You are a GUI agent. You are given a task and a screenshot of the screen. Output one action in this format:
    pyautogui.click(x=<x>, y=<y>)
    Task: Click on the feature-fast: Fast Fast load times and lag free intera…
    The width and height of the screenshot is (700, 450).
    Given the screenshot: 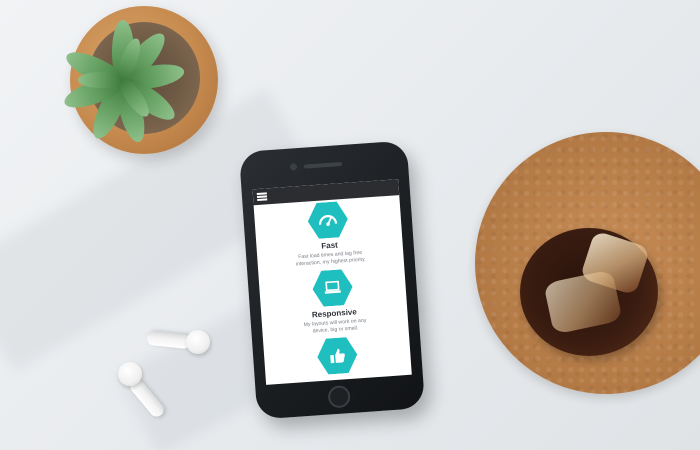 What is the action you would take?
    pyautogui.click(x=329, y=234)
    